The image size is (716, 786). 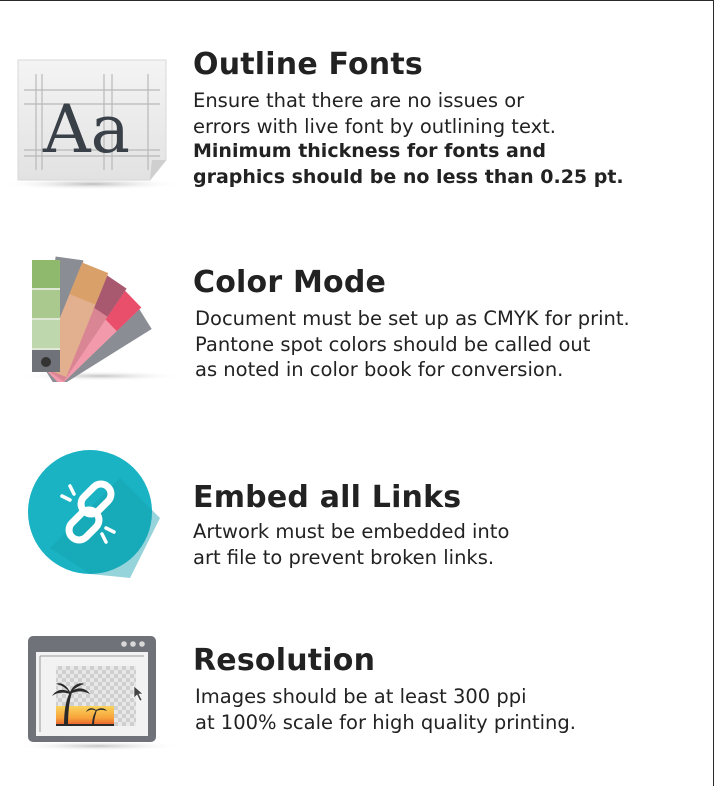 I want to click on broken-link-icon, so click(x=94, y=514).